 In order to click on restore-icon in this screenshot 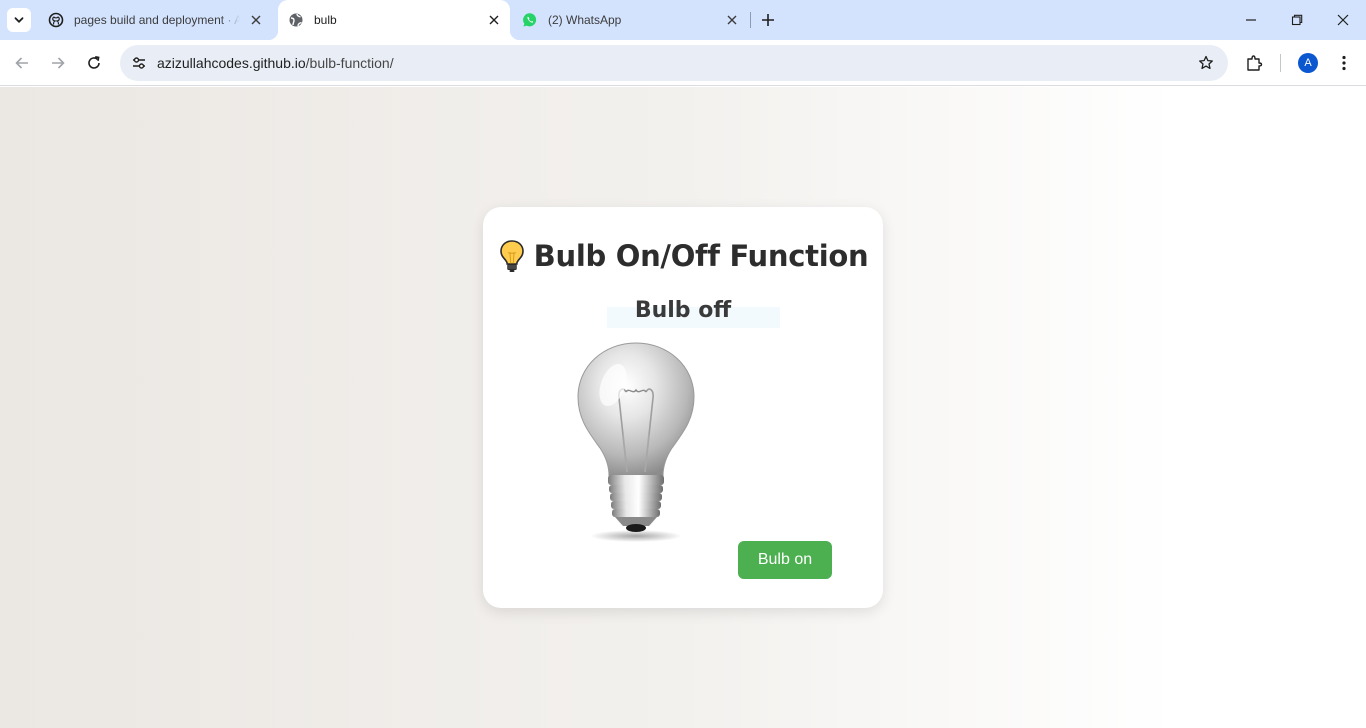, I will do `click(1297, 20)`.